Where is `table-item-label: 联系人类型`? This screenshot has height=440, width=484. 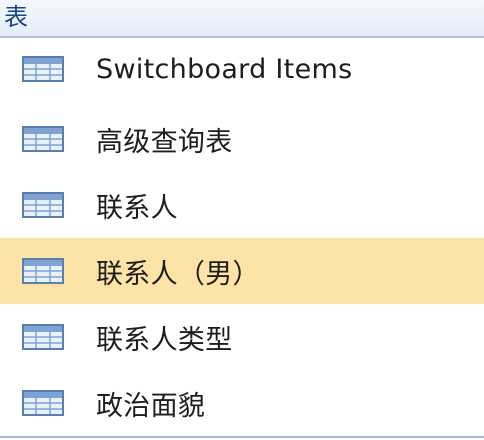
table-item-label: 联系人类型 is located at coordinates (164, 340).